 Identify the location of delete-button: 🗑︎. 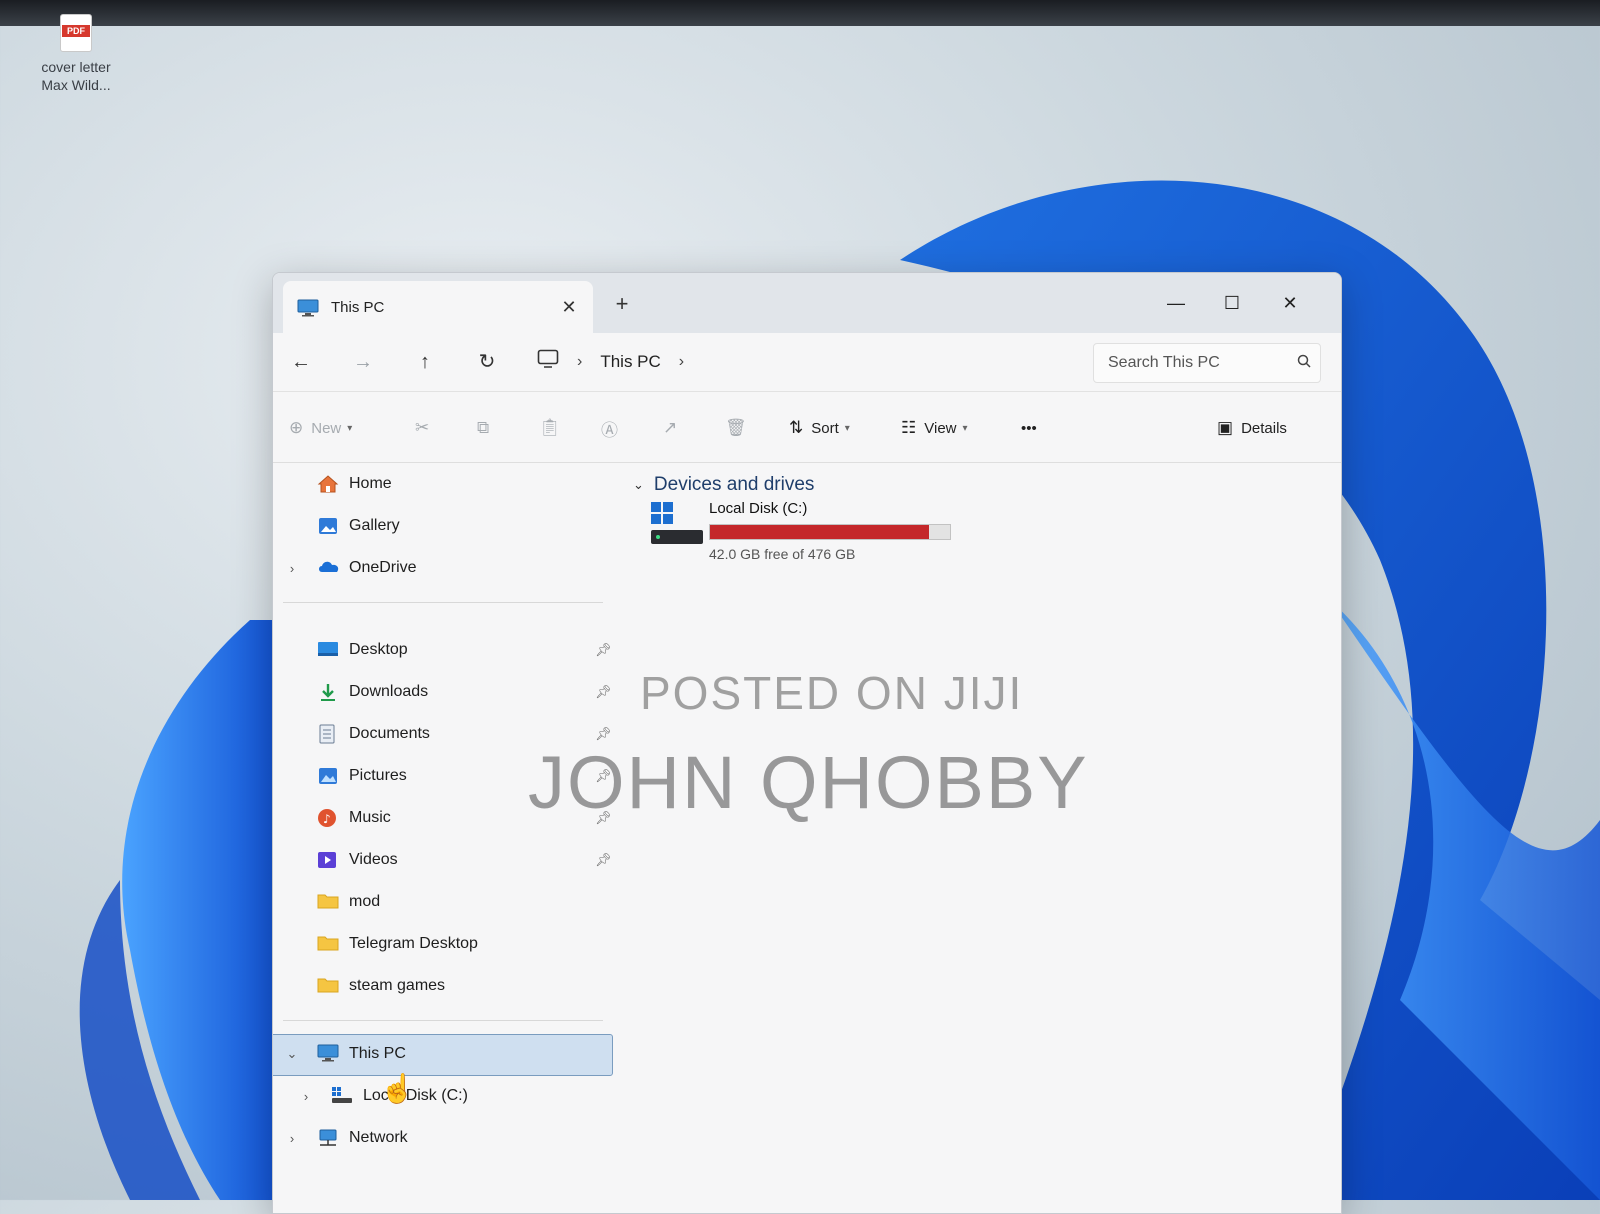
(740, 428).